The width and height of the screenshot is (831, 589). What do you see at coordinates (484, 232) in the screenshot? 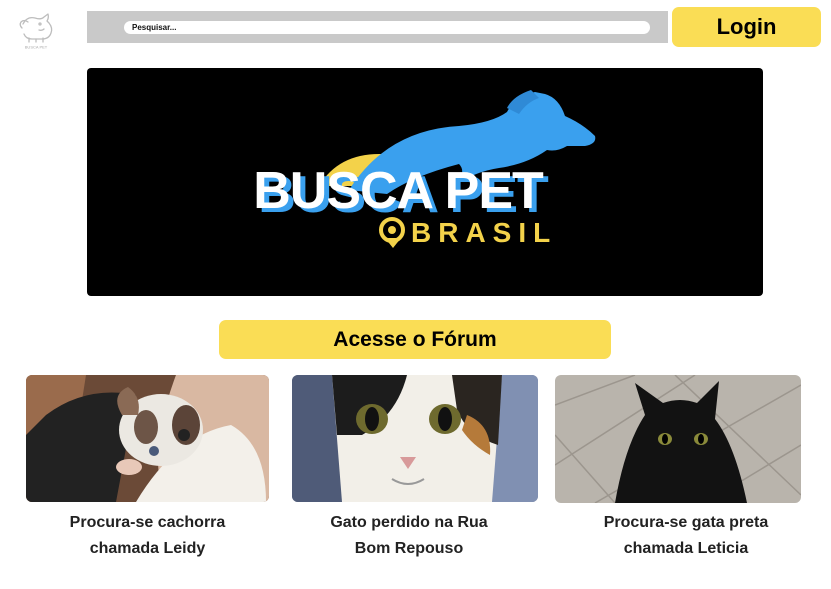
I see `banner-logo-line2: BRASIL` at bounding box center [484, 232].